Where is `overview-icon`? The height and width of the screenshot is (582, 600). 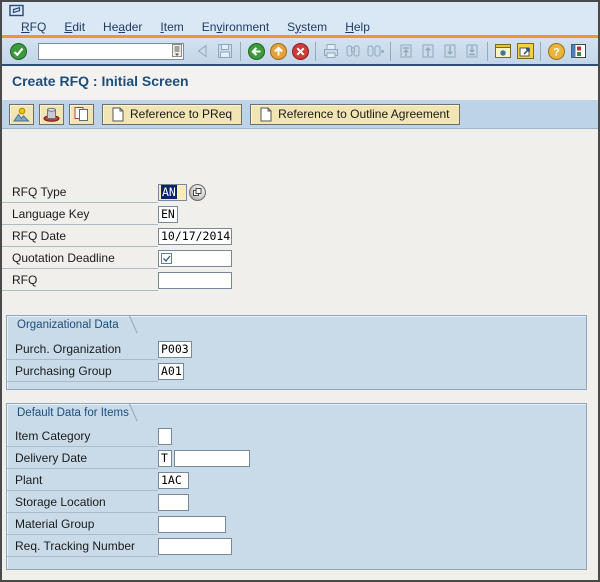
overview-icon is located at coordinates (21, 114).